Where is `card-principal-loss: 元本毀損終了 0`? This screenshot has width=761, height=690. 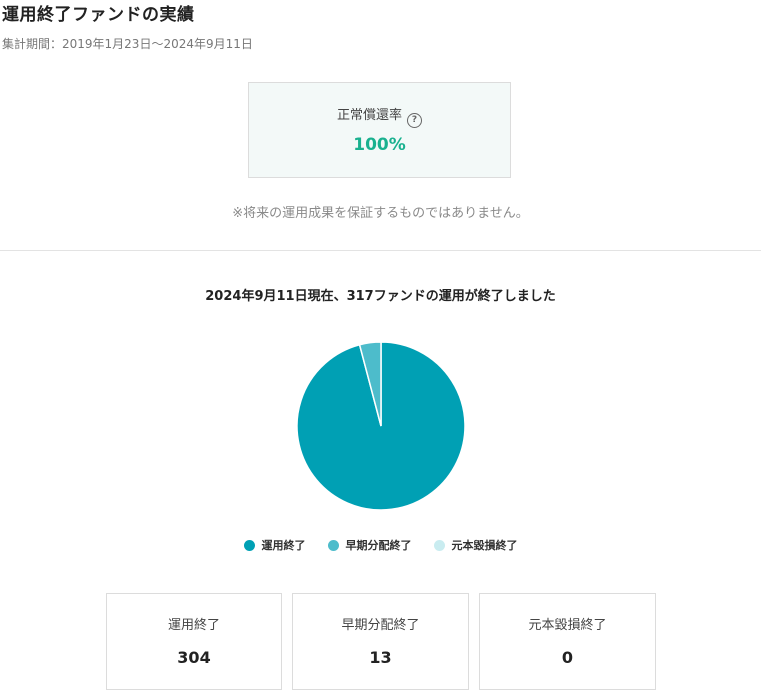 card-principal-loss: 元本毀損終了 0 is located at coordinates (567, 641).